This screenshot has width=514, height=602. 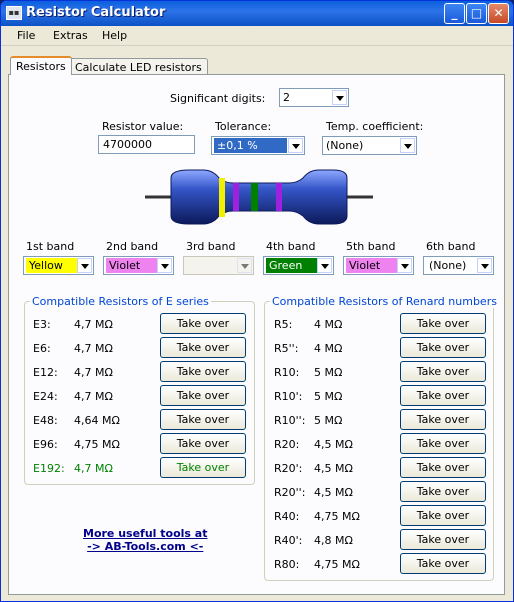 What do you see at coordinates (375, 126) in the screenshot?
I see `temp-coeff-label: Temp. coefficient:` at bounding box center [375, 126].